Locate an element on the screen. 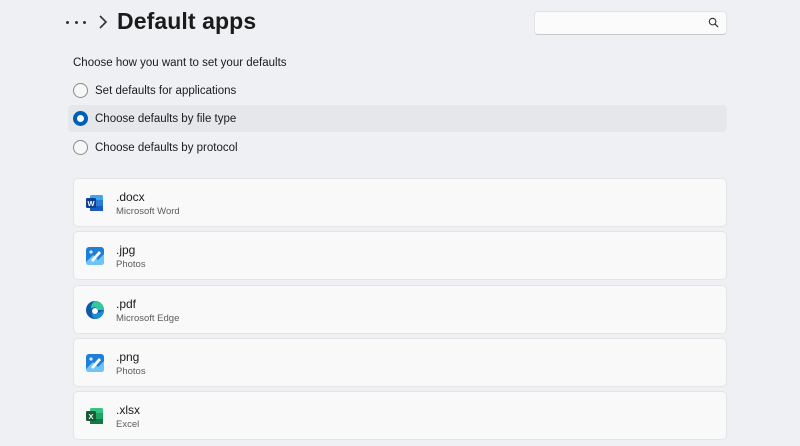  default-app-name: Microsoft Edge is located at coordinates (148, 318).